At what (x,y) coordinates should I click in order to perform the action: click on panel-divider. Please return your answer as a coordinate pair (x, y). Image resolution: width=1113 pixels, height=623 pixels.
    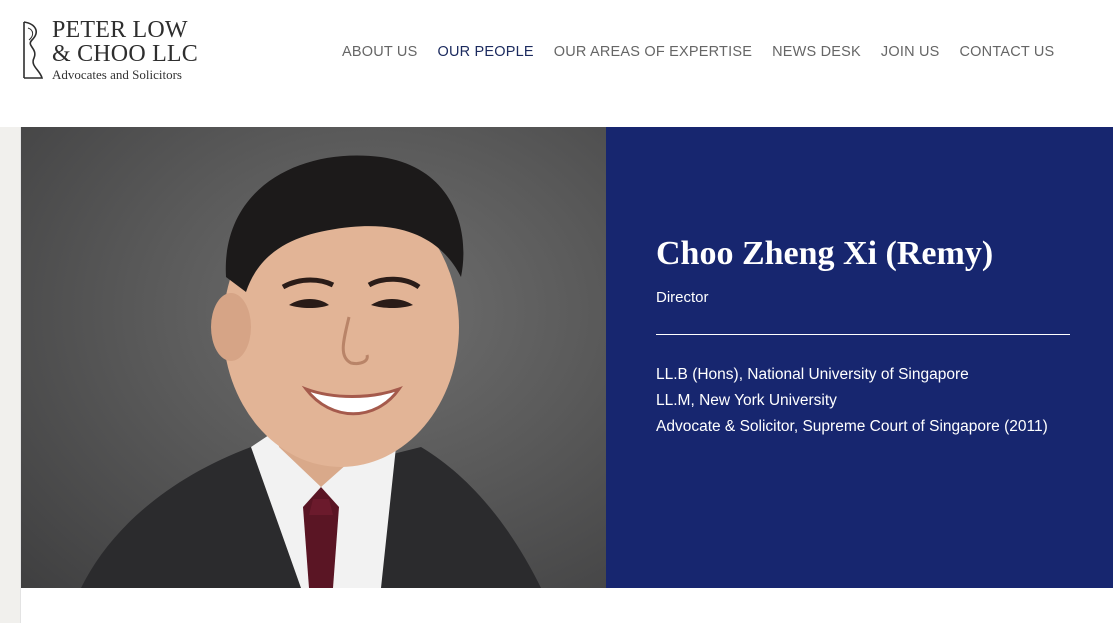
    Looking at the image, I should click on (863, 334).